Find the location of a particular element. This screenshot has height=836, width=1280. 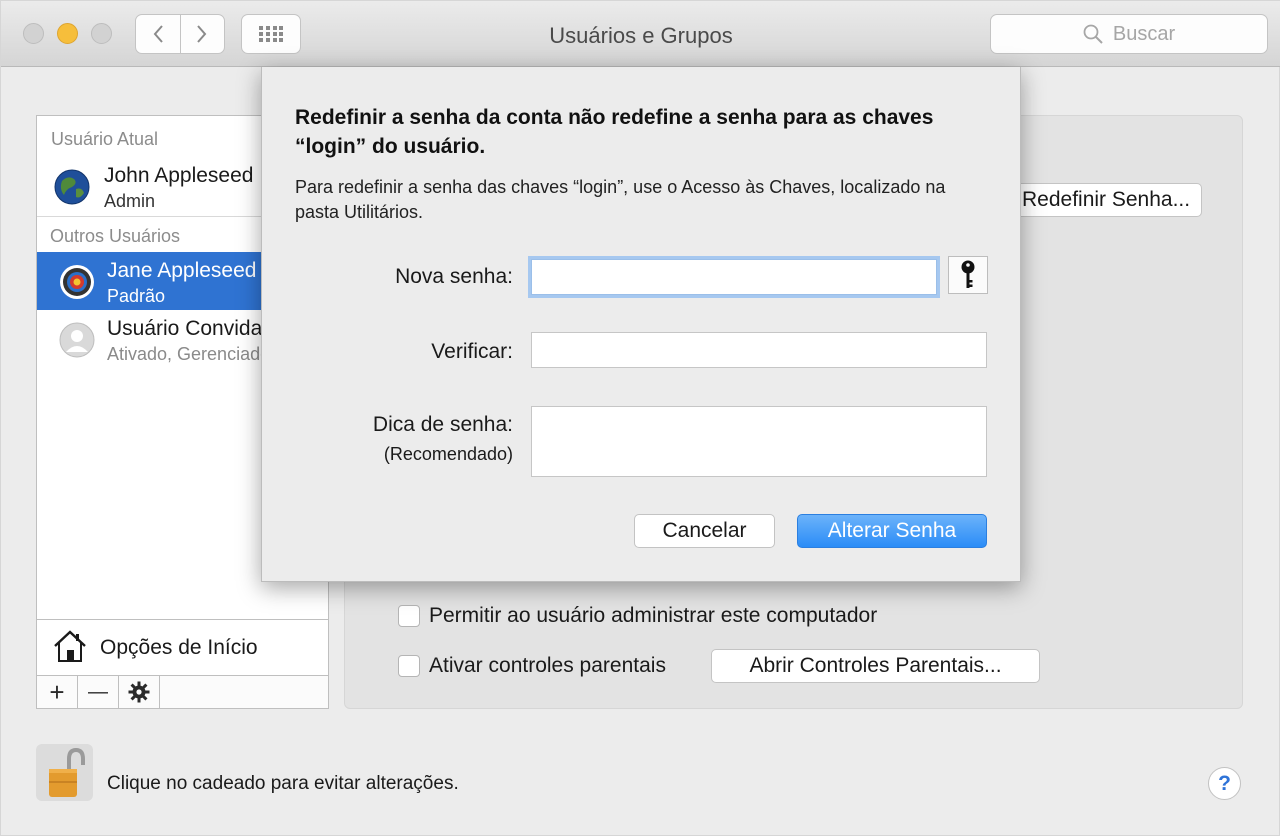

remove-user-button: — is located at coordinates (98, 692).